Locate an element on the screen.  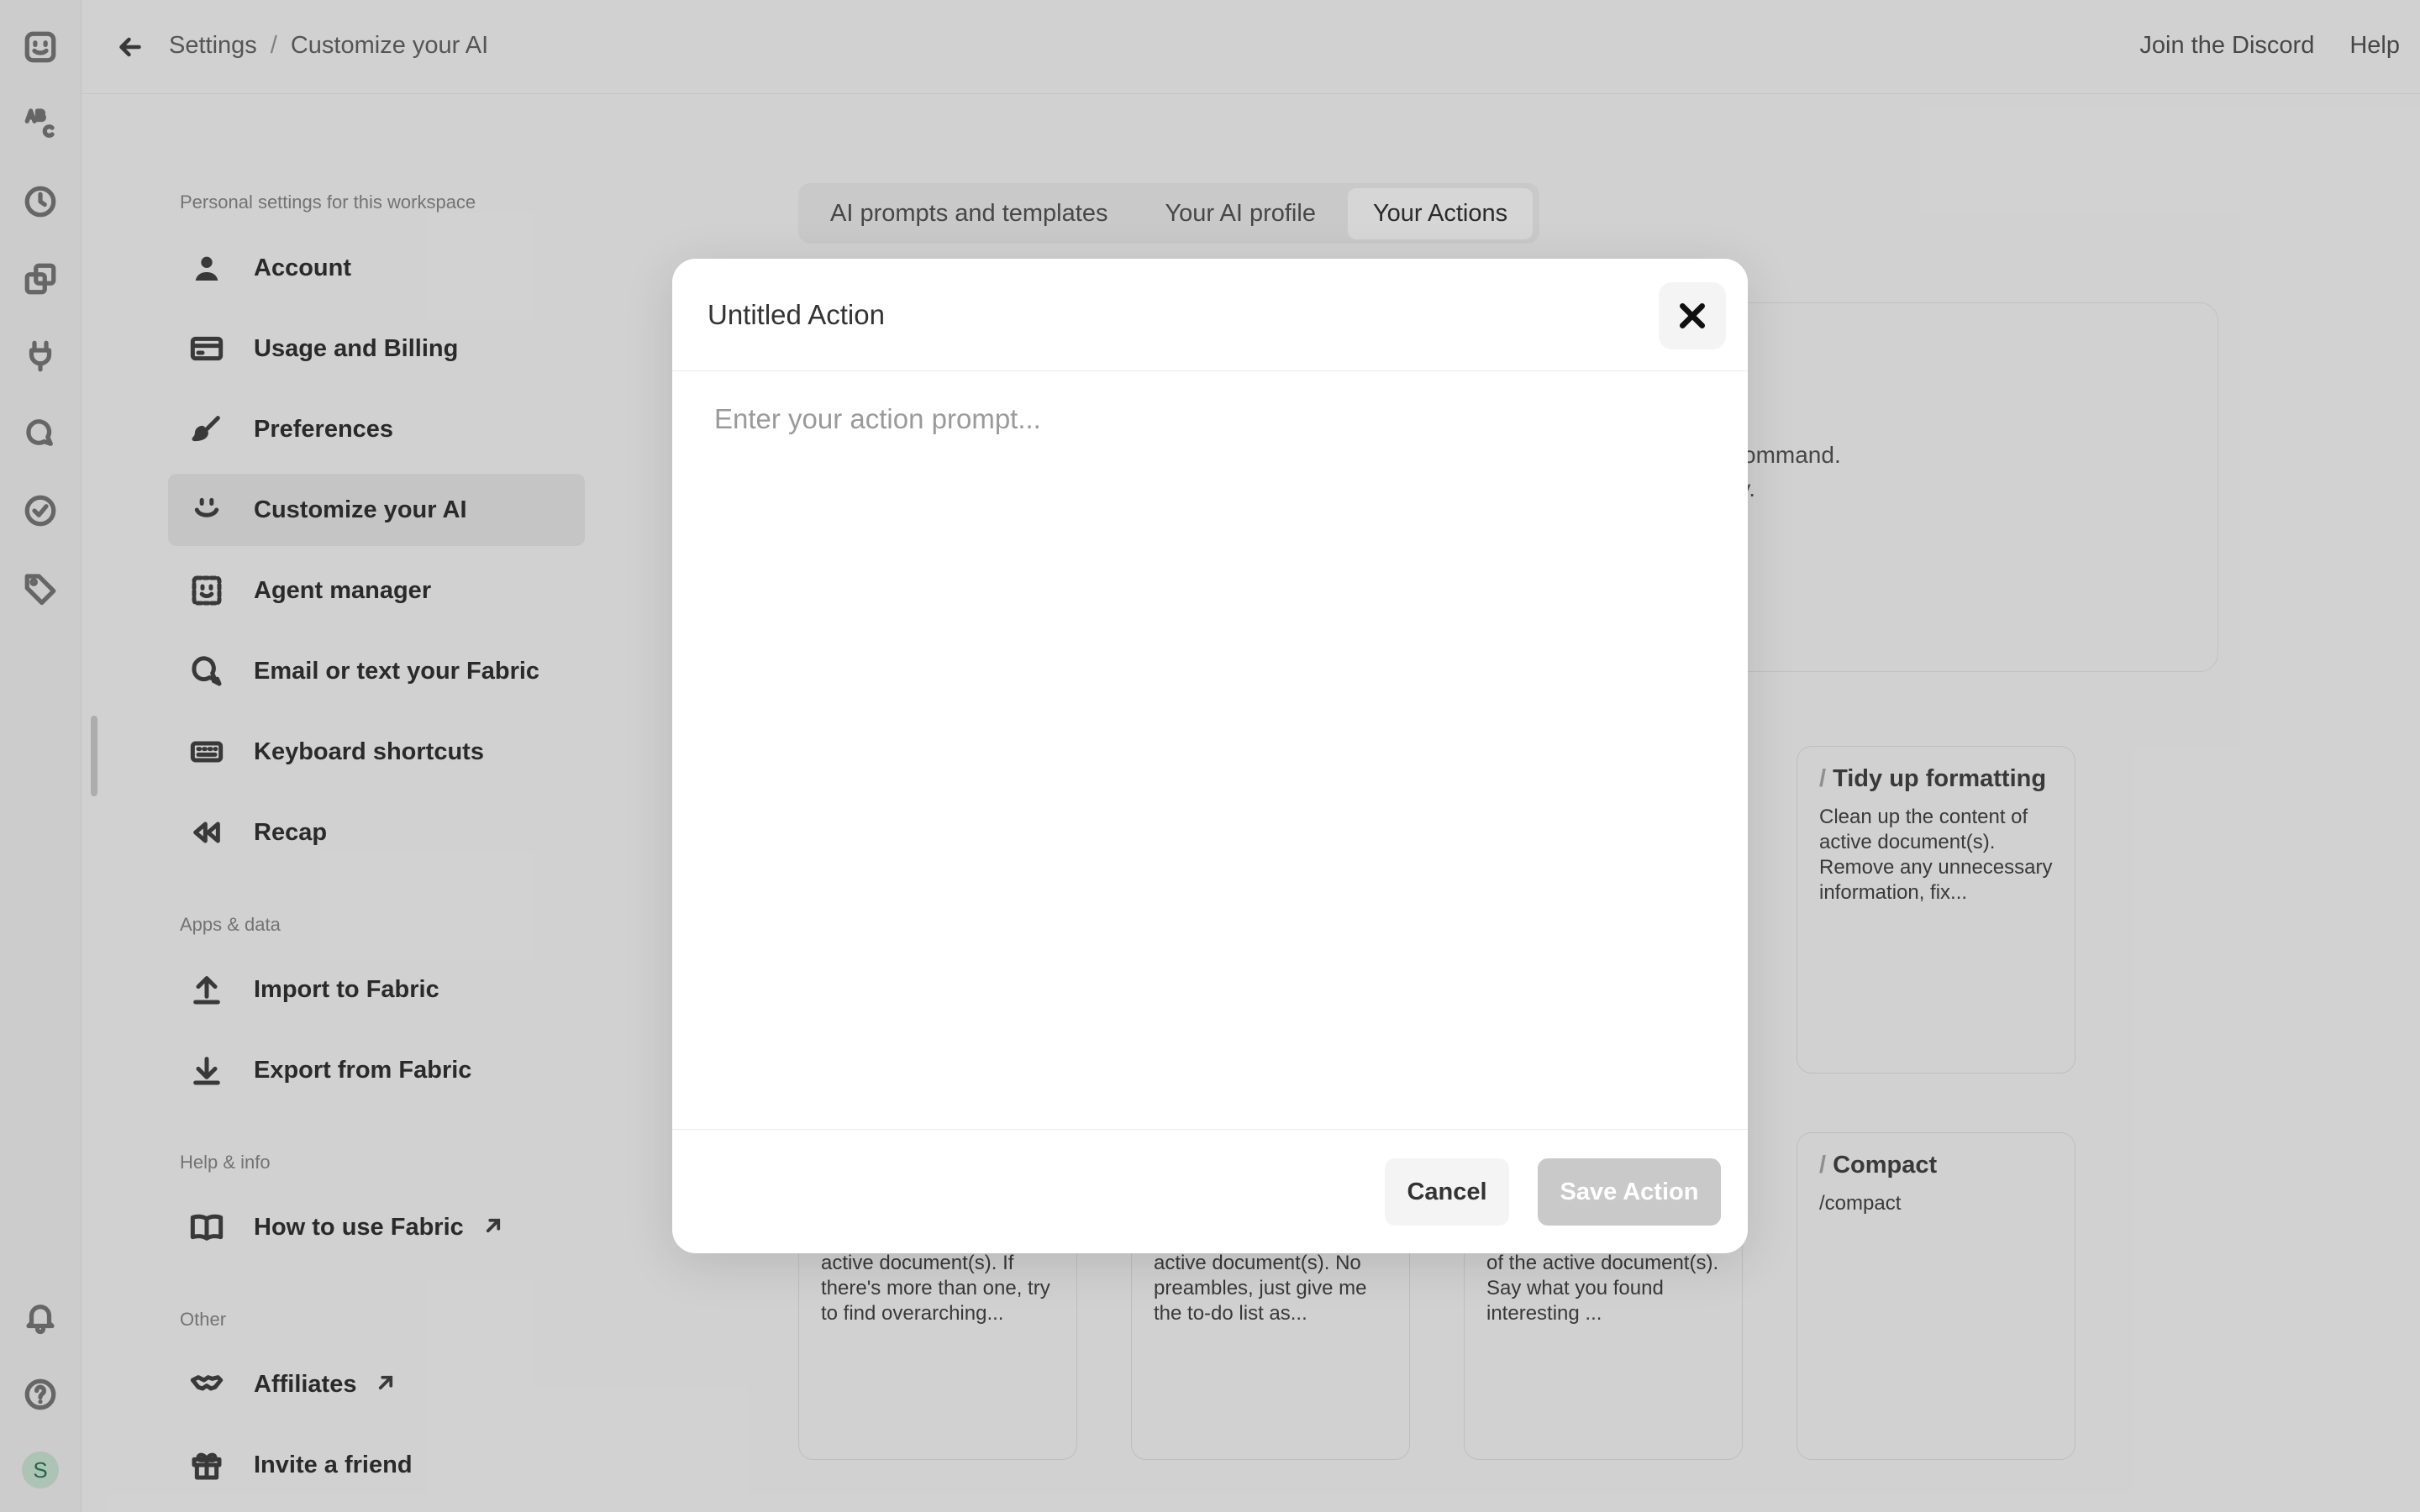
modal-header: Untitled Action is located at coordinates (1210, 315).